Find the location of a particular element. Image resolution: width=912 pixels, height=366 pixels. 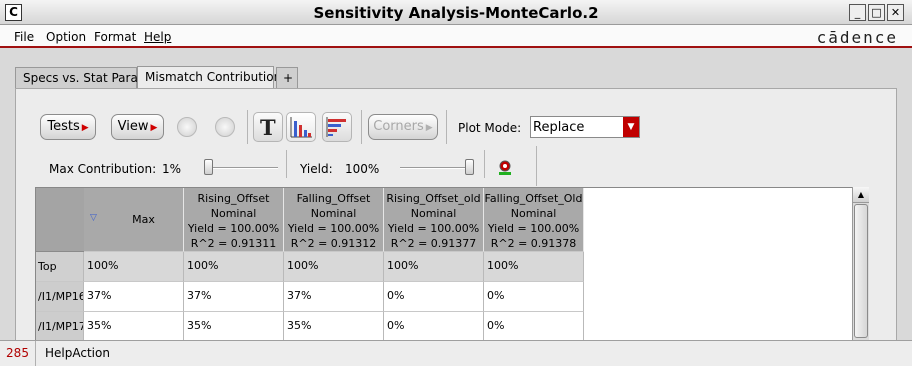

plot-mode-select: Replace ▼ is located at coordinates (585, 127).